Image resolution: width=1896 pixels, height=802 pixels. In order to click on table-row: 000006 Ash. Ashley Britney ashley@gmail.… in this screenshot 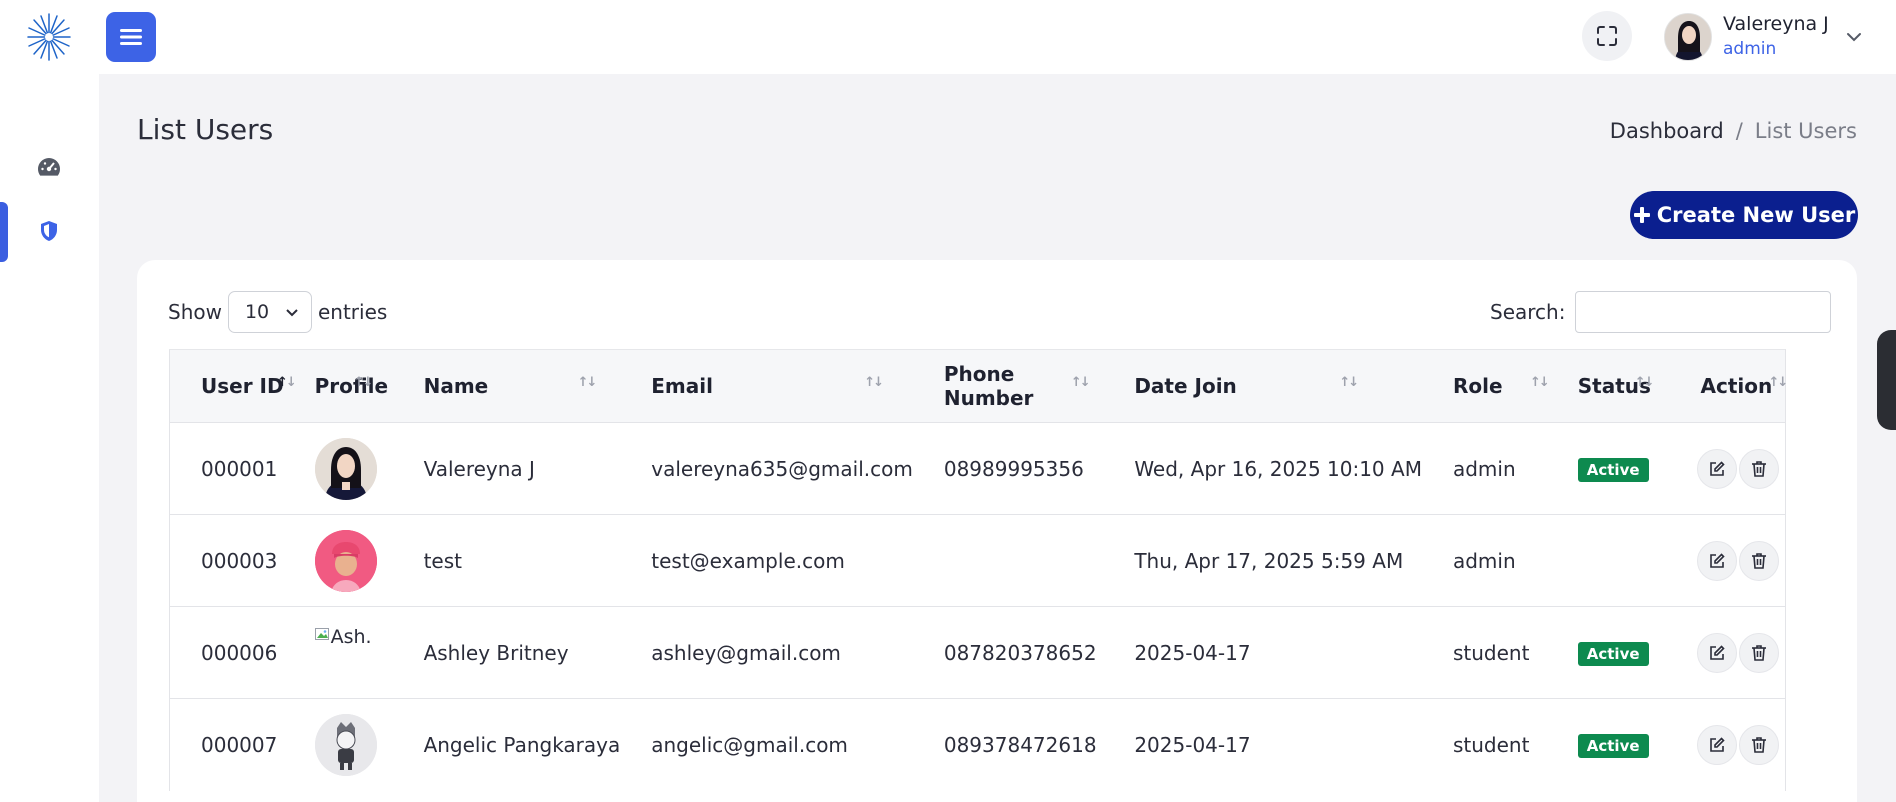, I will do `click(977, 652)`.